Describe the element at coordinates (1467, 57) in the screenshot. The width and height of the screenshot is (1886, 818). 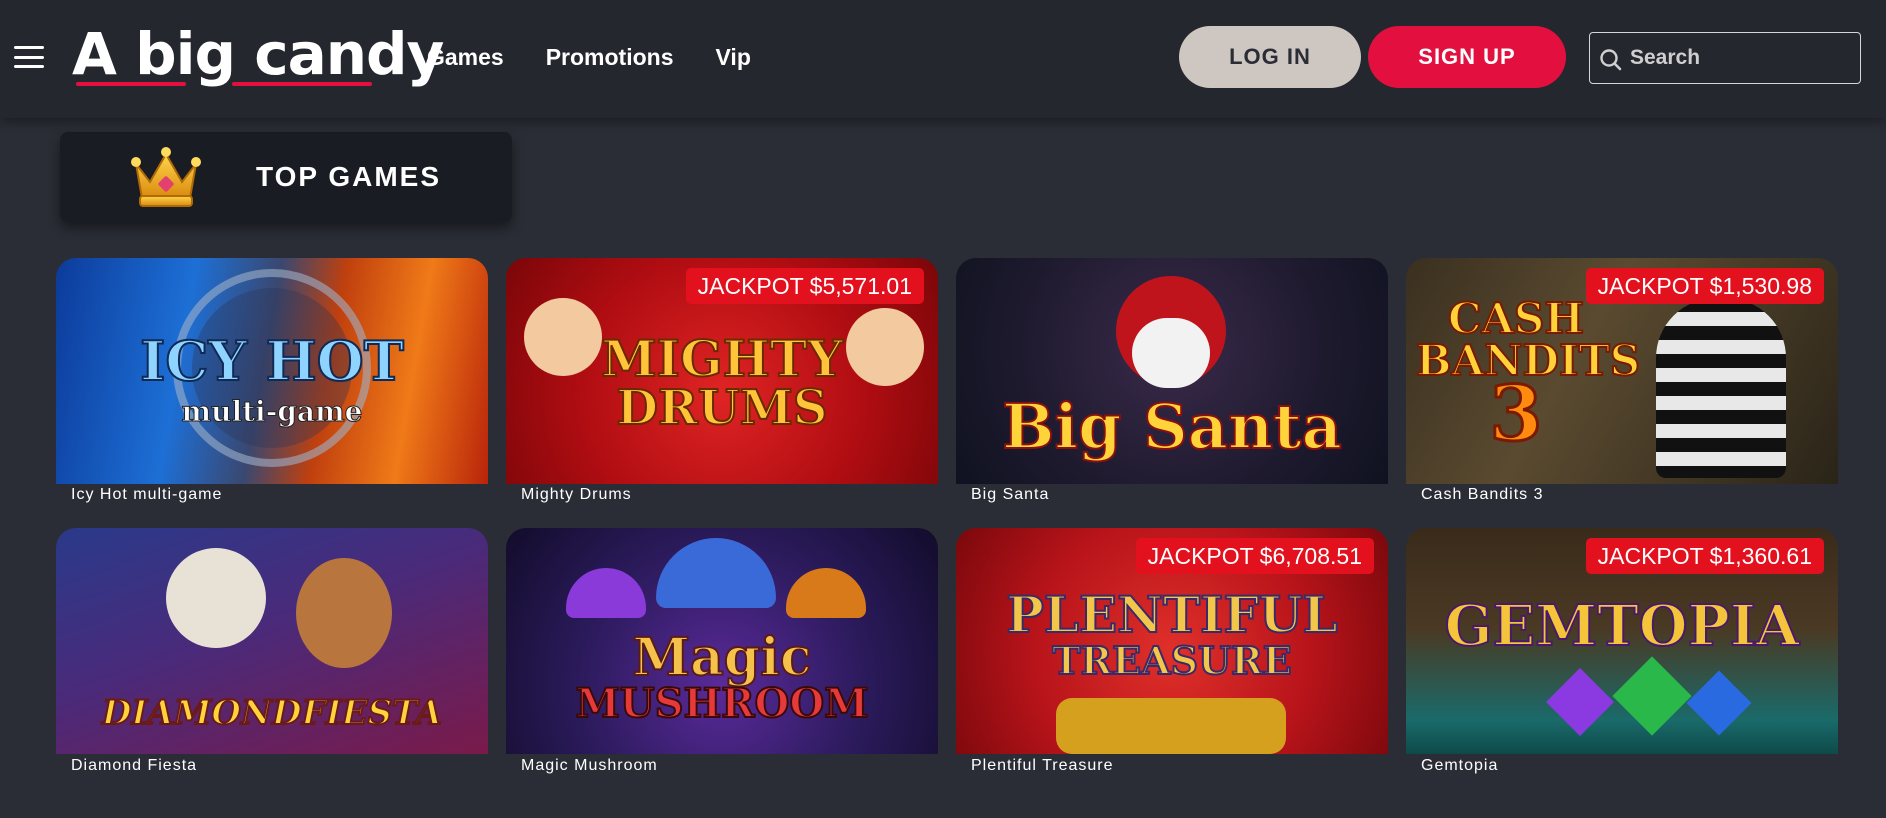
I see `signup-button: SIGN UP` at that location.